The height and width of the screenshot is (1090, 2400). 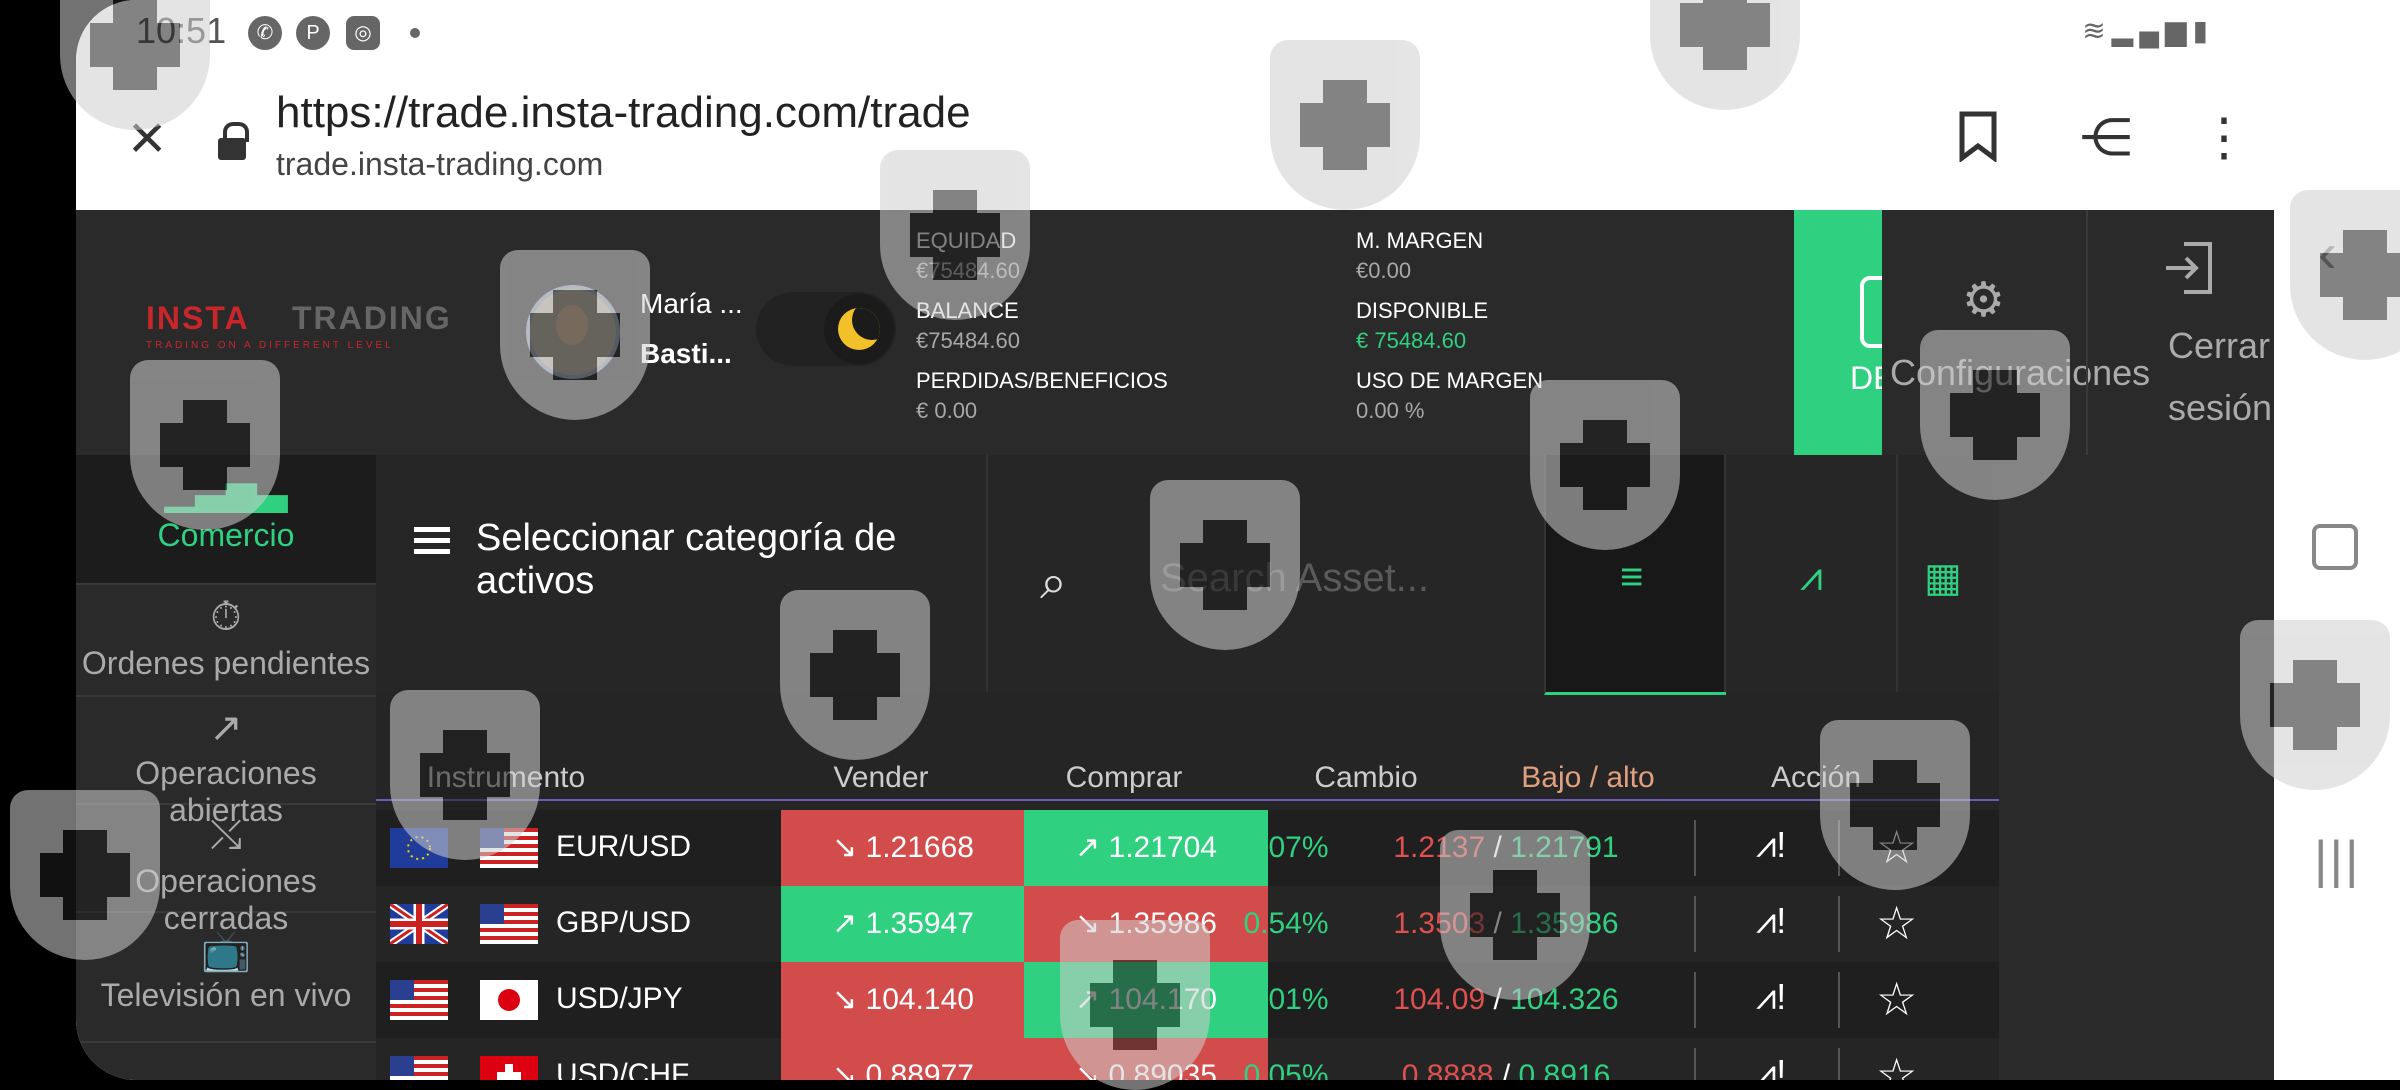 I want to click on closed-trade-icon: ⤯, so click(x=226, y=835).